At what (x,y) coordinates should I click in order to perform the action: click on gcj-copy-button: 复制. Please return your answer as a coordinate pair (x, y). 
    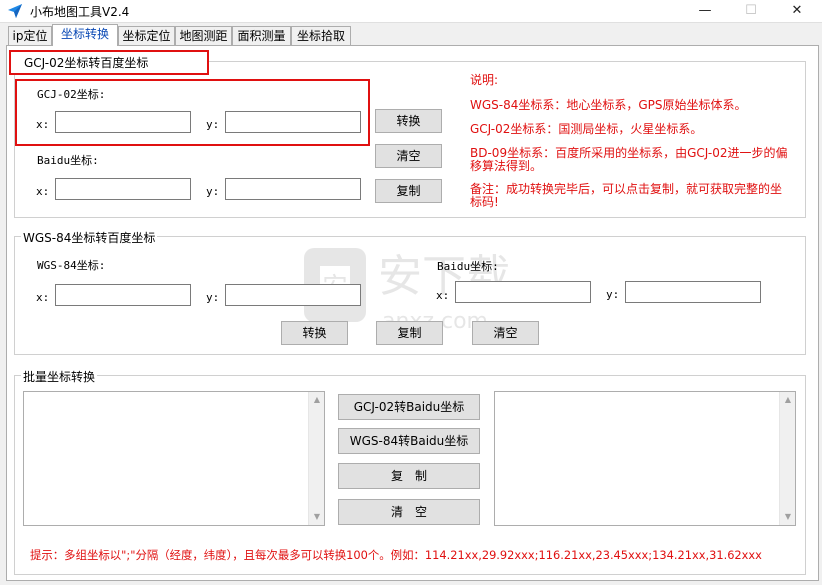
    Looking at the image, I should click on (408, 191).